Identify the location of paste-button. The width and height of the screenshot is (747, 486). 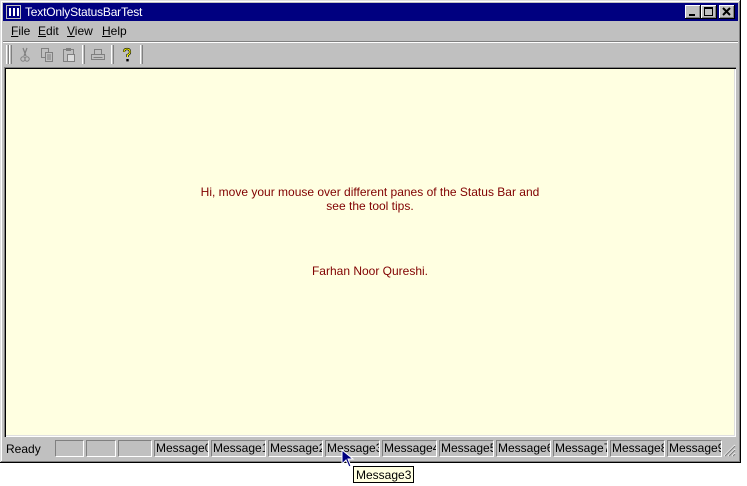
(69, 54).